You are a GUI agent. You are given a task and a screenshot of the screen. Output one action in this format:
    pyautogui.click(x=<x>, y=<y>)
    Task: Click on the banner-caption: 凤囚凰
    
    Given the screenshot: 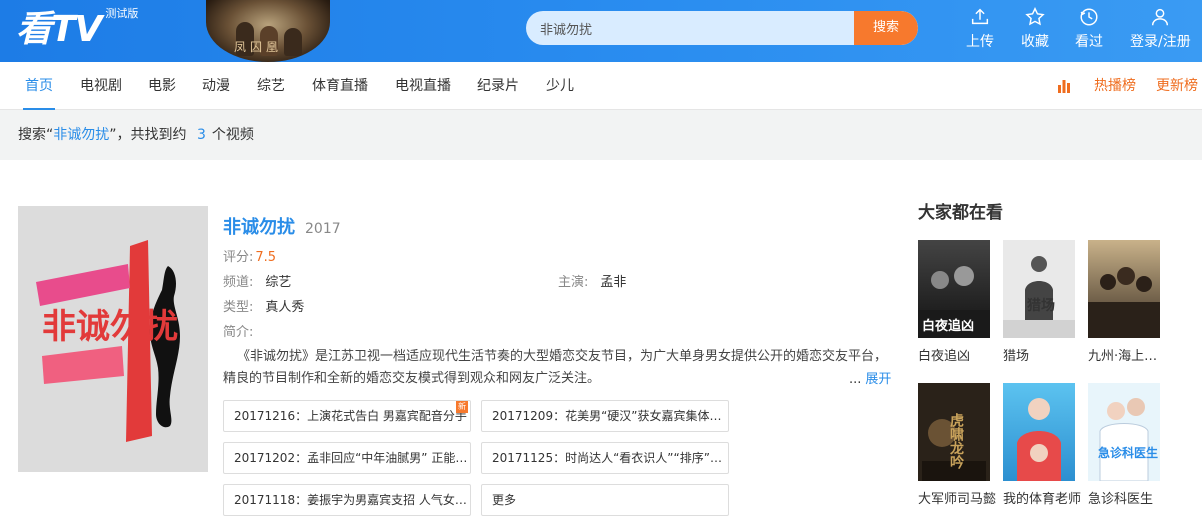 What is the action you would take?
    pyautogui.click(x=258, y=47)
    